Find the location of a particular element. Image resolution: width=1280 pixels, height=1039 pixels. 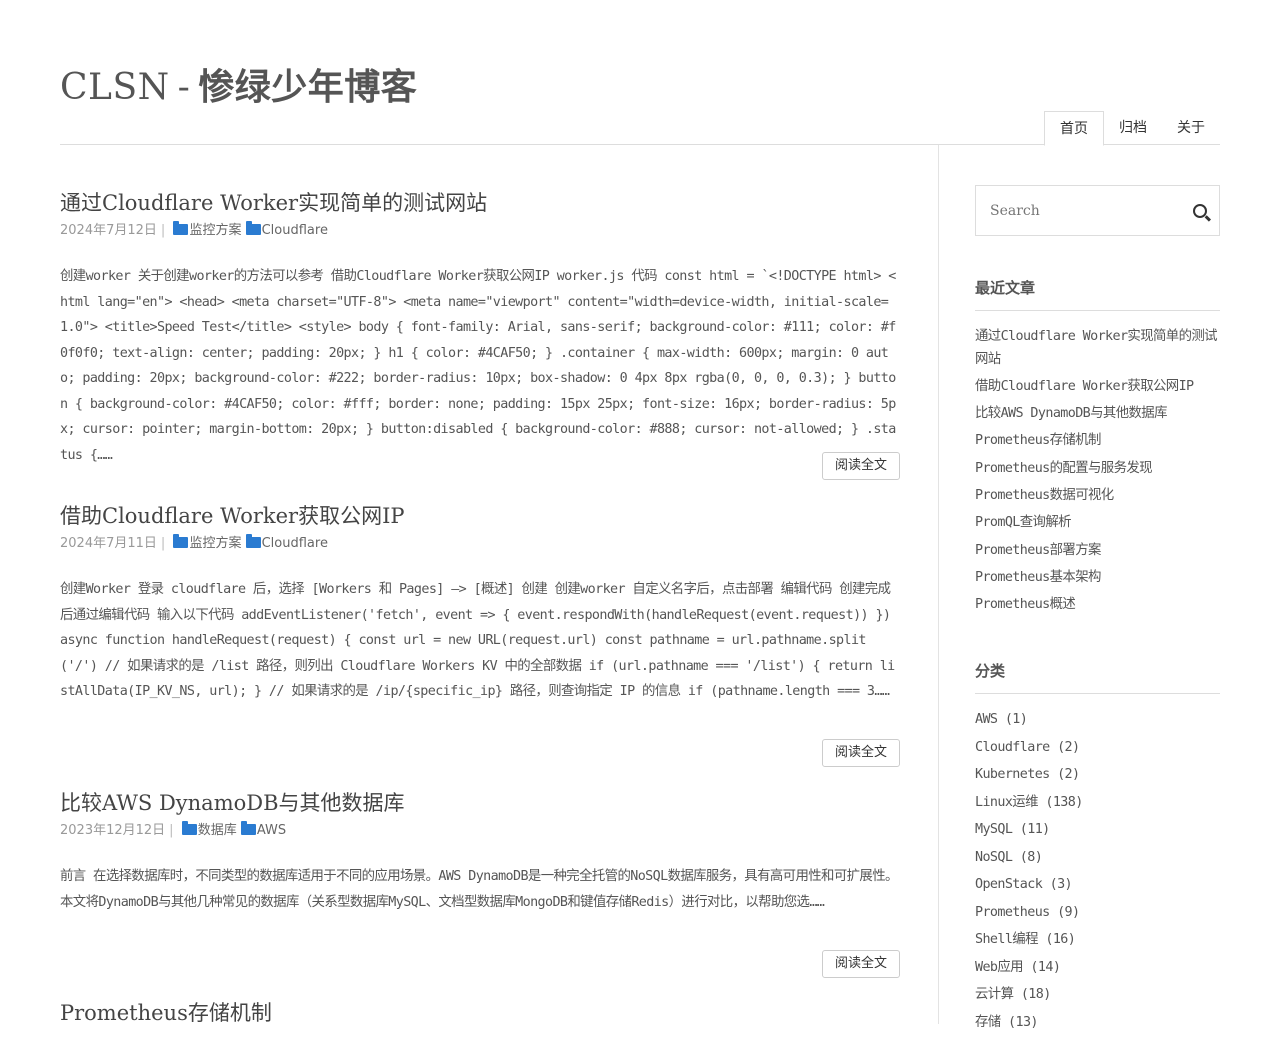

post-category-link: 数据库 is located at coordinates (217, 830).